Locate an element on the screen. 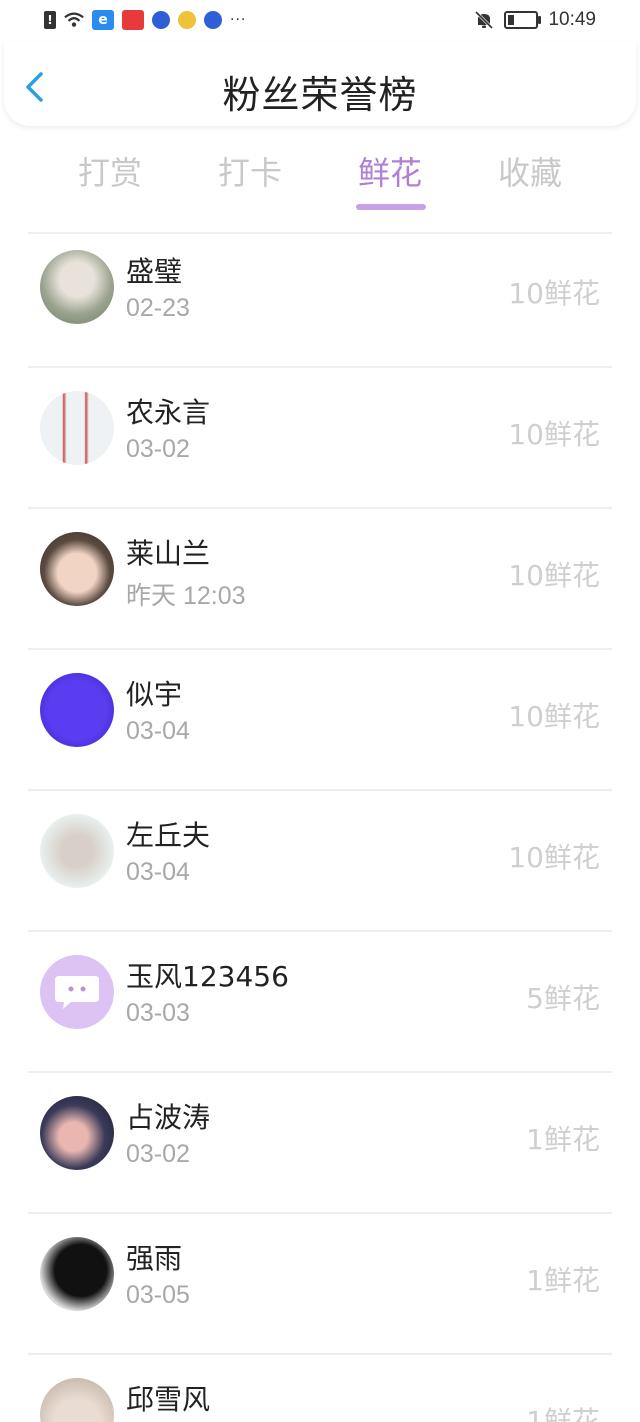 The image size is (640, 1422). fan-name: 似宇 is located at coordinates (154, 694).